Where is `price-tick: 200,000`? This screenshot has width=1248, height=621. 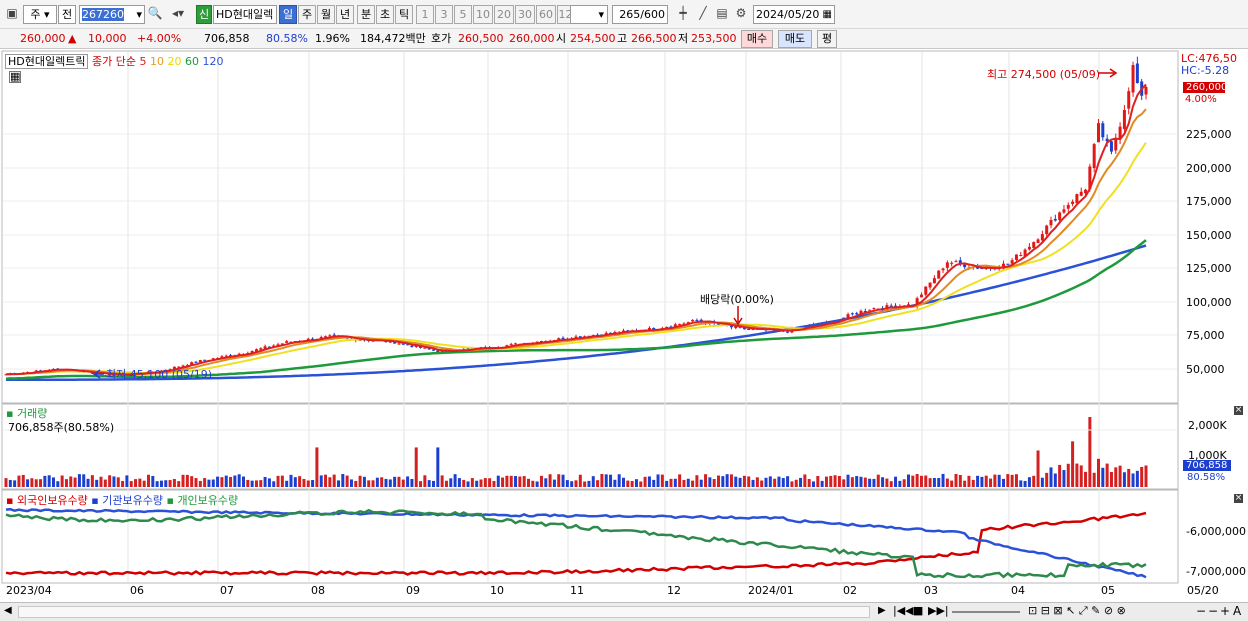
price-tick: 200,000 is located at coordinates (1209, 168).